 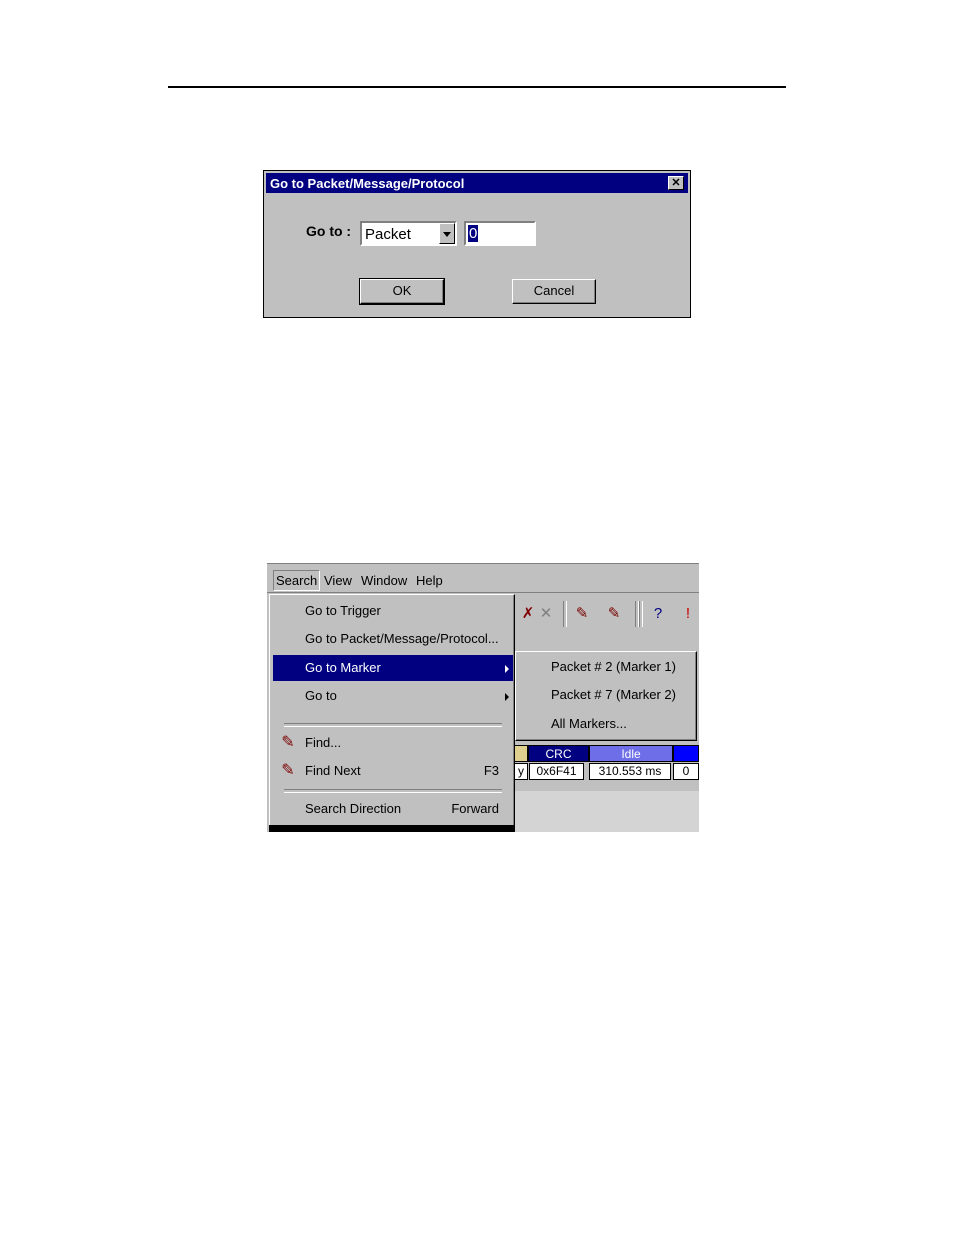 What do you see at coordinates (393, 696) in the screenshot?
I see `menu-item-goto: Go to` at bounding box center [393, 696].